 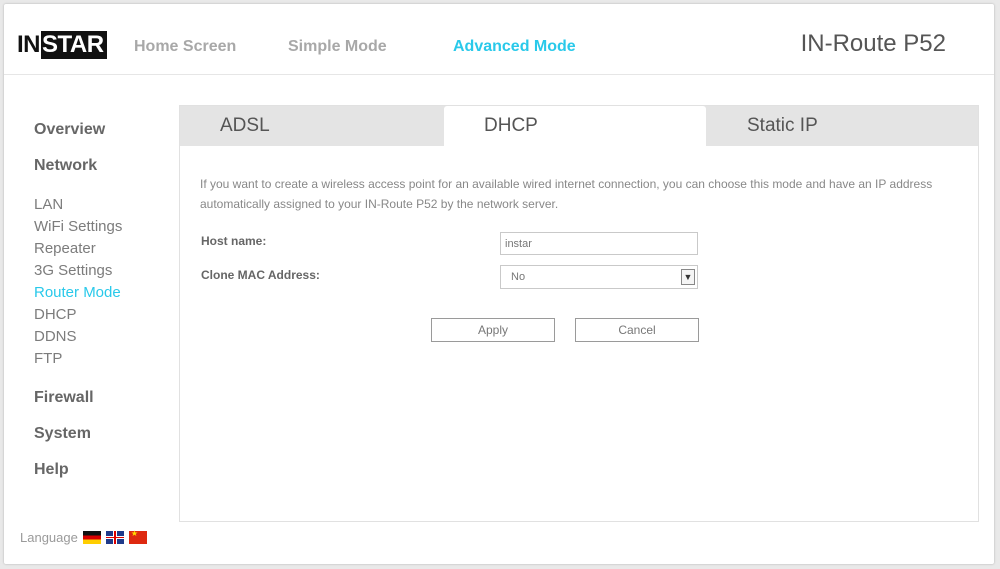 I want to click on sidebar-item-dhcp: DHCP, so click(x=55, y=314).